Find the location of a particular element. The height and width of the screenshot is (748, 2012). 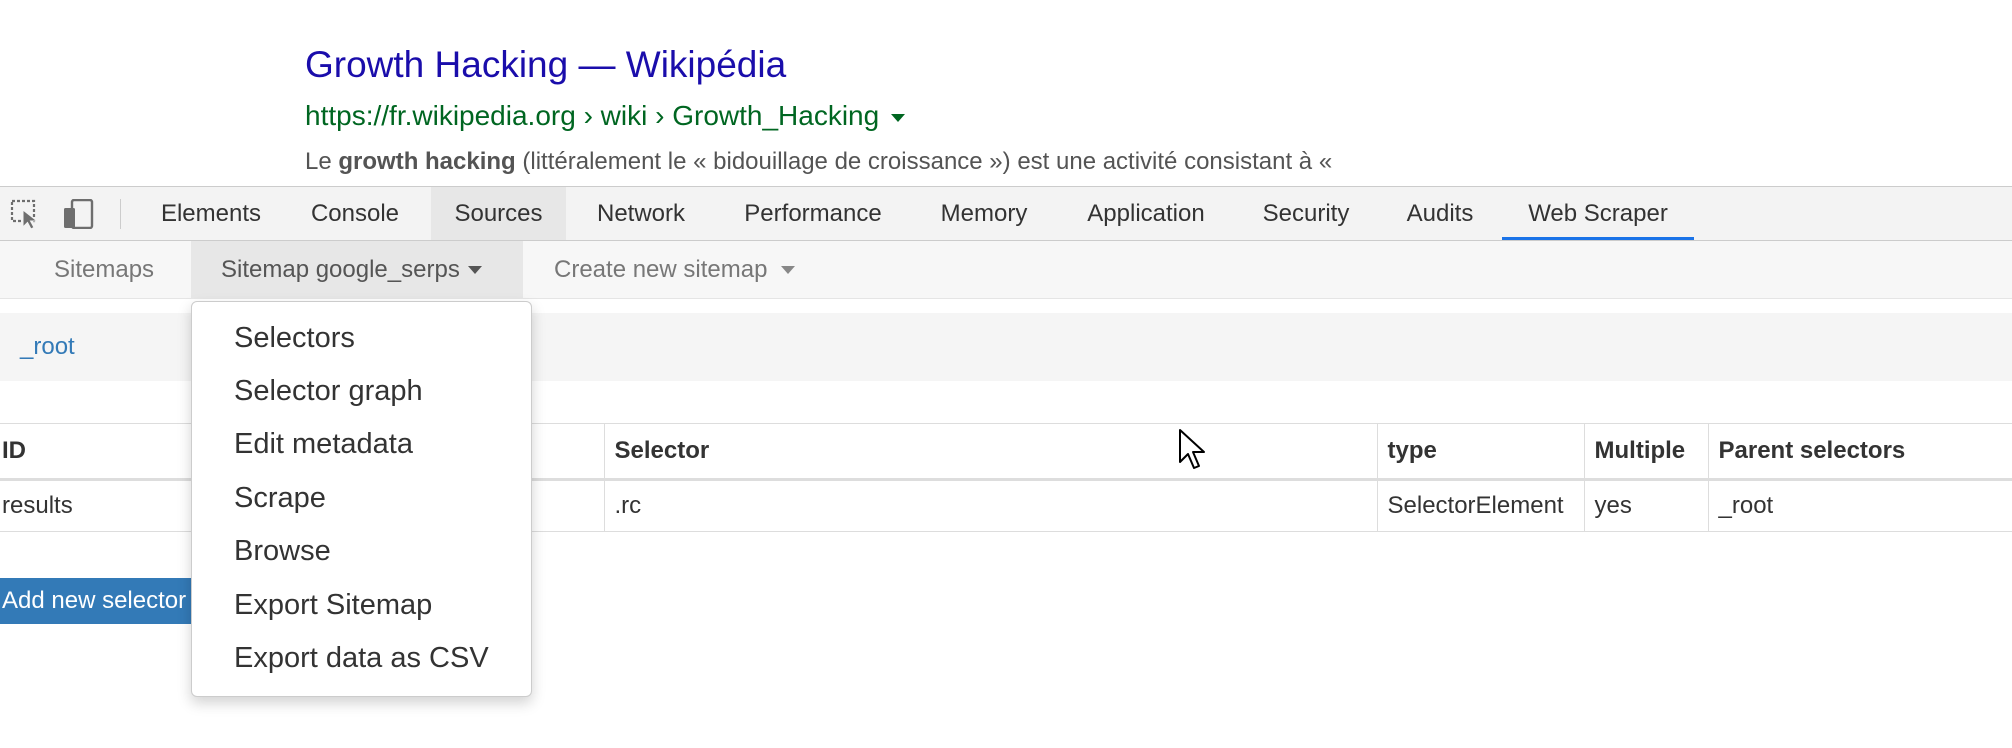

menu-item-selector-graph: Selector graph is located at coordinates (361, 391).